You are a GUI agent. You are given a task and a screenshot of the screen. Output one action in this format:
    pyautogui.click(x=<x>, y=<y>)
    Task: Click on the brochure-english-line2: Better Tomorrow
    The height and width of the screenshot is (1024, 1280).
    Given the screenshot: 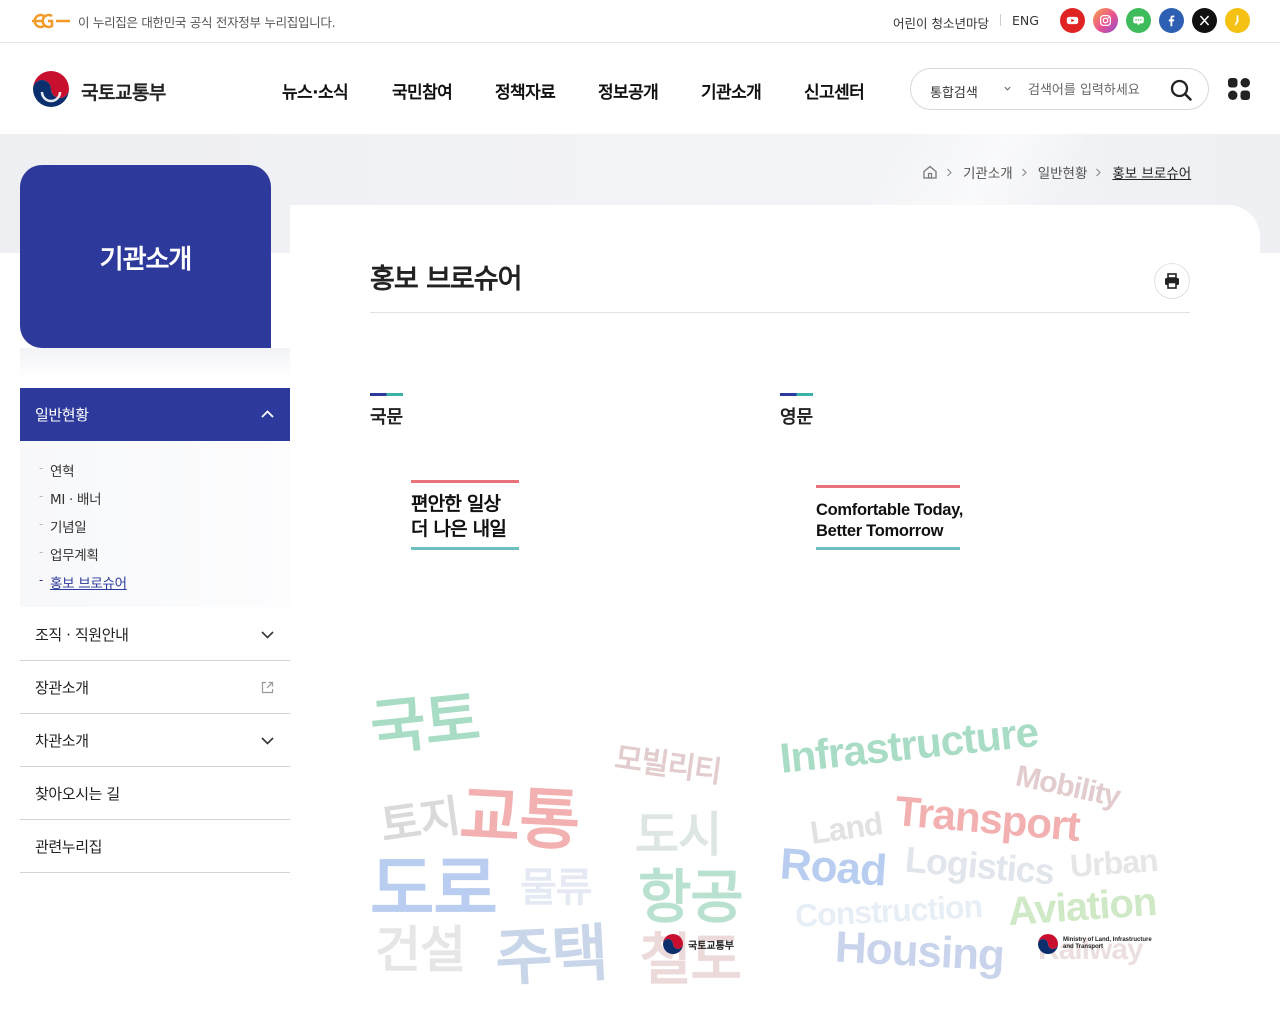 What is the action you would take?
    pyautogui.click(x=880, y=531)
    